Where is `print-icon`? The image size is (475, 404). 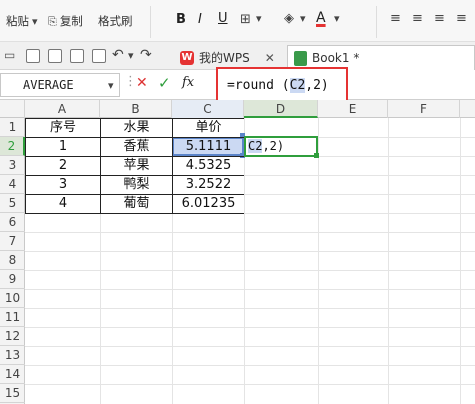
print-icon is located at coordinates (55, 56).